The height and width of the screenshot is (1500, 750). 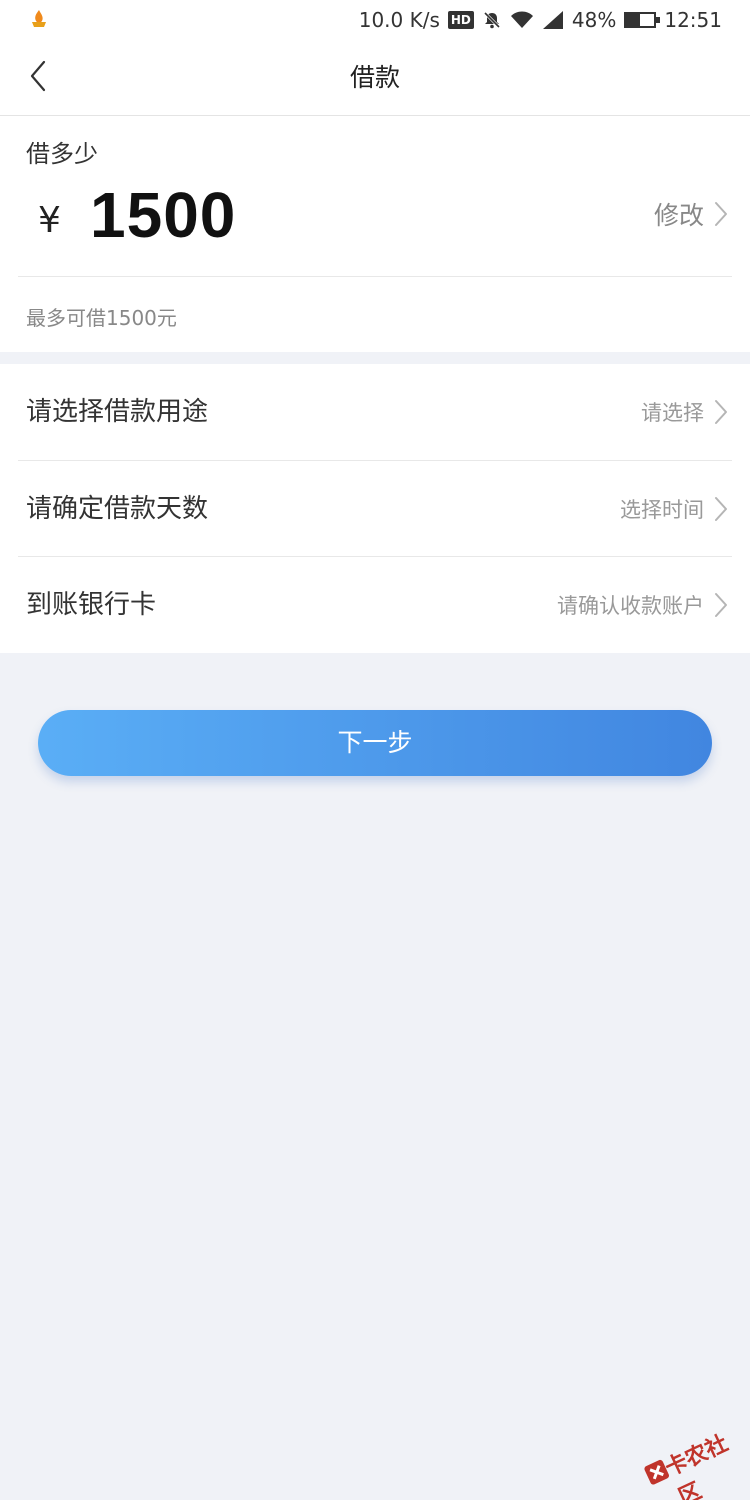 What do you see at coordinates (460, 20) in the screenshot?
I see `hd-icon: HD` at bounding box center [460, 20].